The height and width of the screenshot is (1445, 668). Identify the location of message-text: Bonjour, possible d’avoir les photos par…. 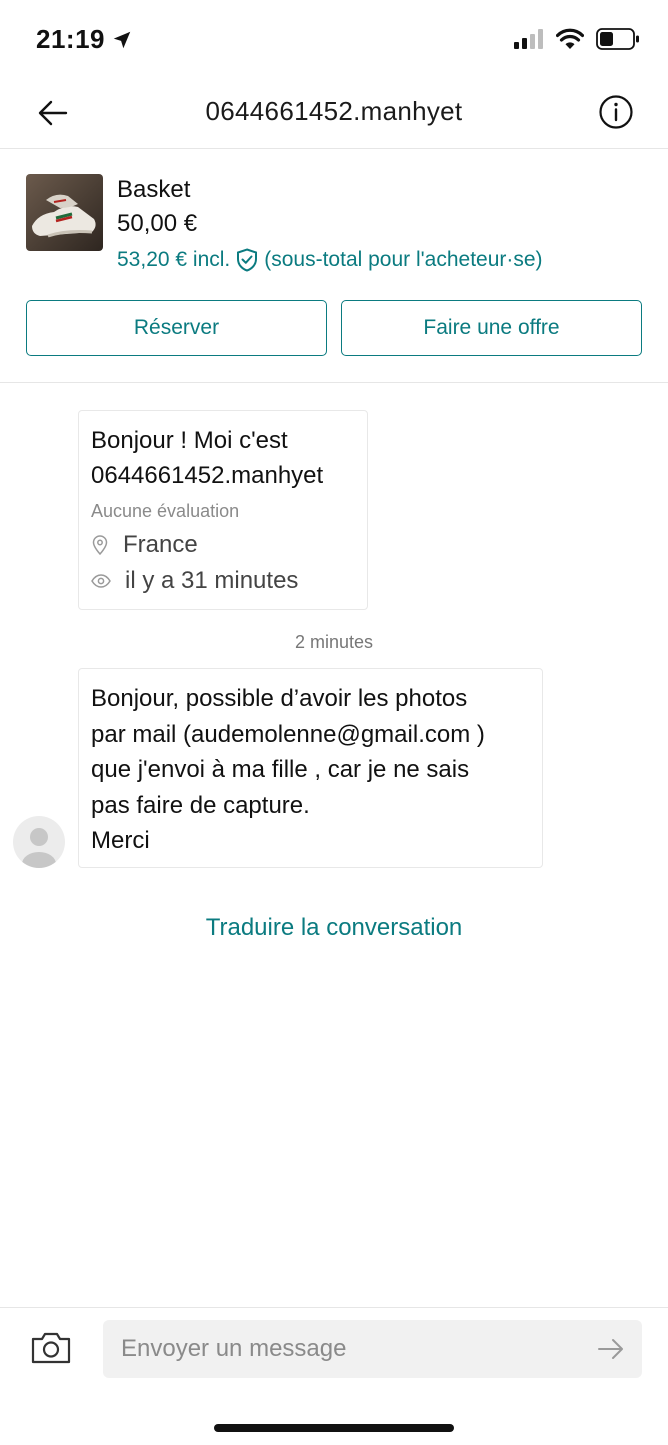
(288, 769).